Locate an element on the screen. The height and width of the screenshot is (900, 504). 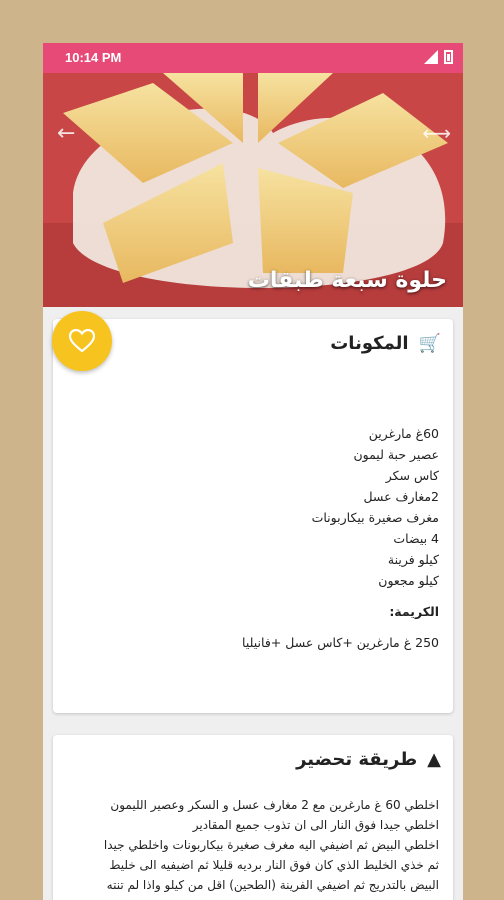
share-icon: ⟷ is located at coordinates (436, 133).